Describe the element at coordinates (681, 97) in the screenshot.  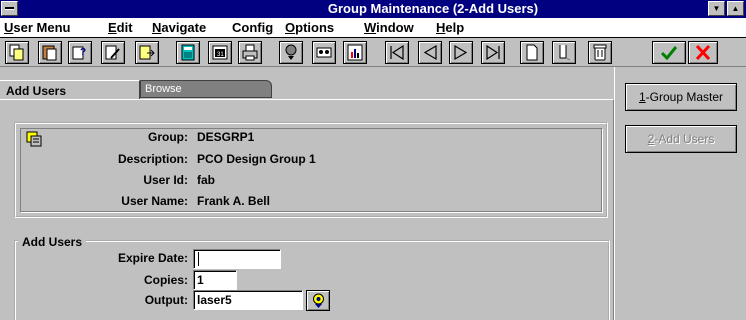
I see `group-master-button: 1-Group Master` at that location.